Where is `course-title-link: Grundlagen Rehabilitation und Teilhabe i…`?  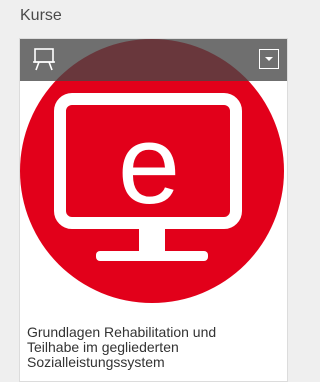 course-title-link: Grundlagen Rehabilitation und Teilhabe i… is located at coordinates (154, 347).